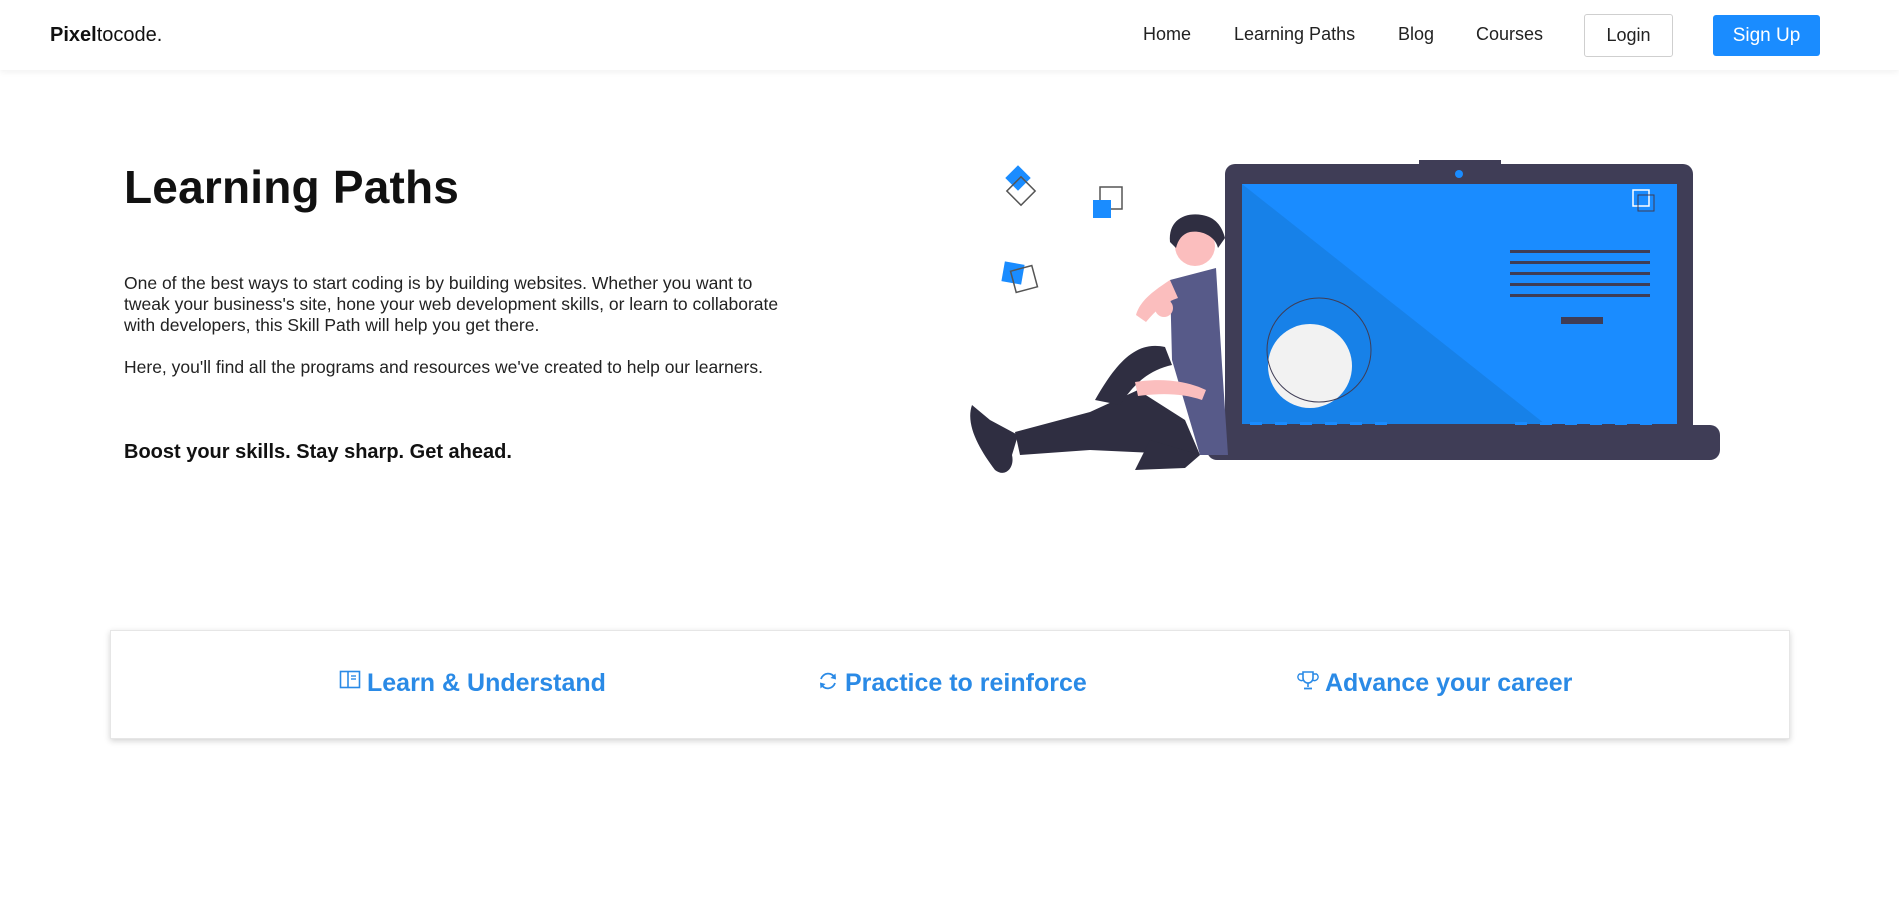  I want to click on brand-logo: Pixel tocode., so click(106, 35).